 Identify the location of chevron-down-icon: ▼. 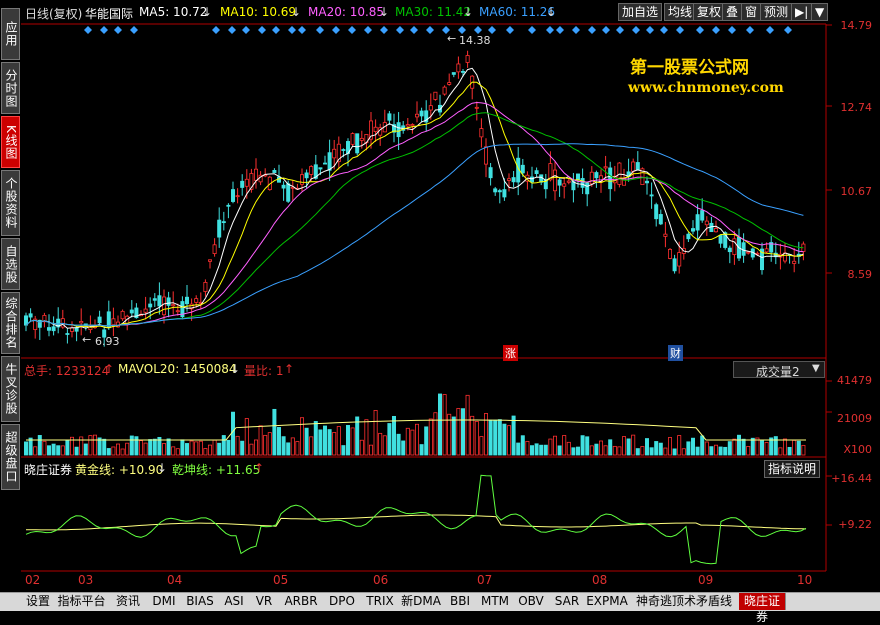
(816, 368).